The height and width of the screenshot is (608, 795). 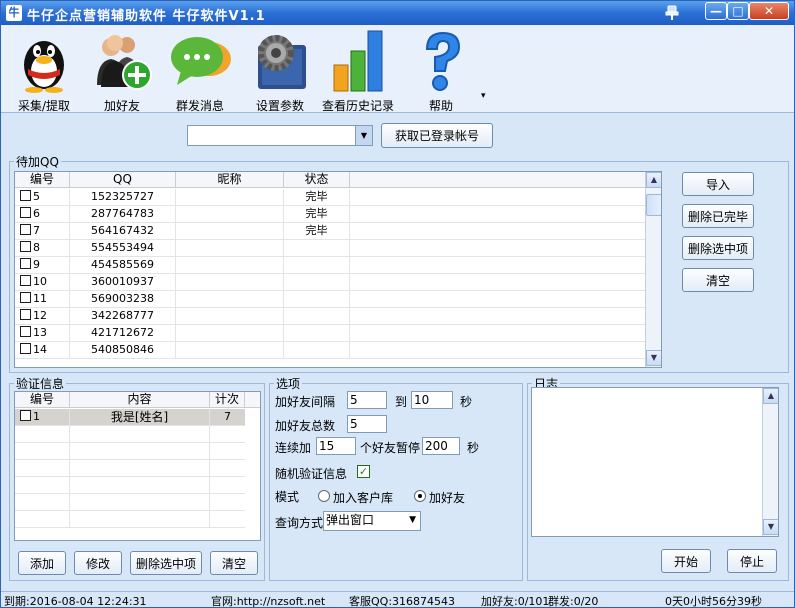 What do you see at coordinates (713, 601) in the screenshot?
I see `status-runtime: 0天0小时56分39秒` at bounding box center [713, 601].